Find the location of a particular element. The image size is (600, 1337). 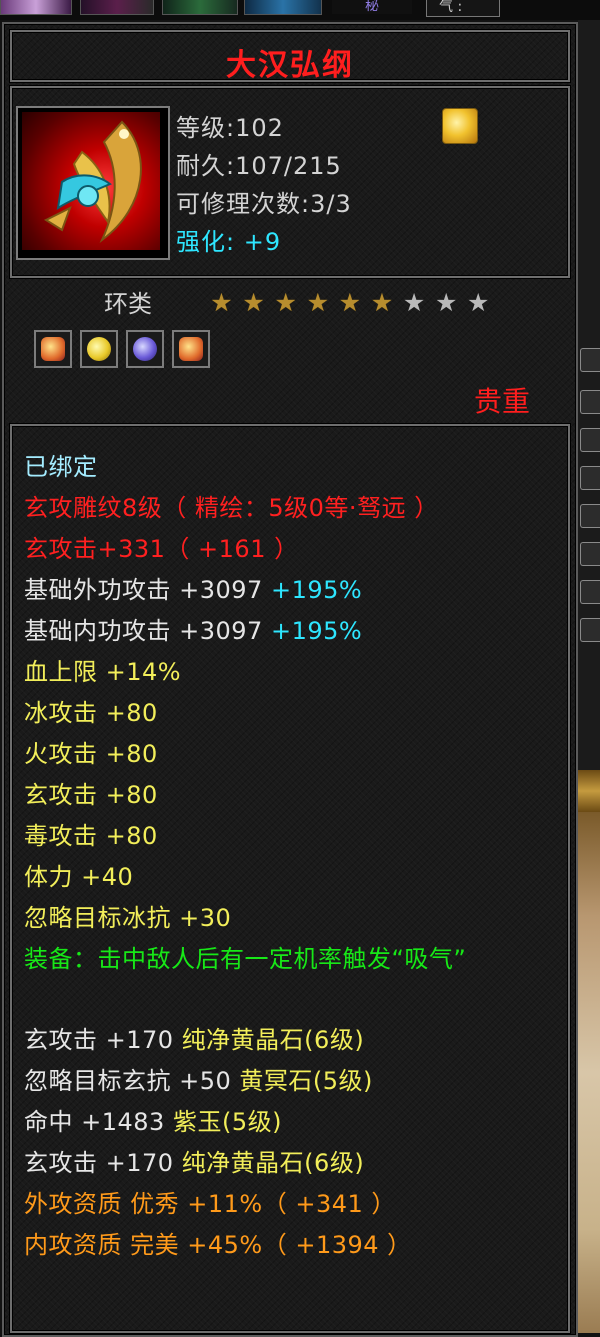

ice-label: 冰攻击 is located at coordinates (61, 713).